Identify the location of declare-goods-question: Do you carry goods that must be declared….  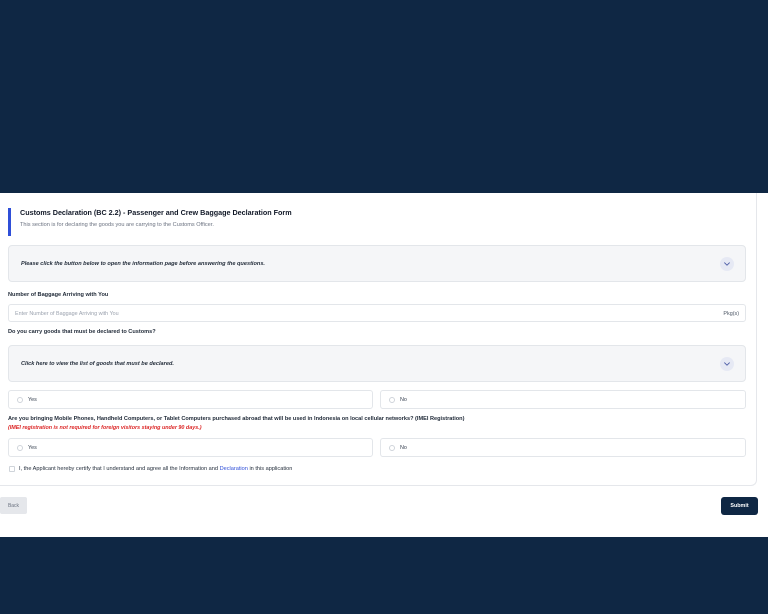
(82, 332).